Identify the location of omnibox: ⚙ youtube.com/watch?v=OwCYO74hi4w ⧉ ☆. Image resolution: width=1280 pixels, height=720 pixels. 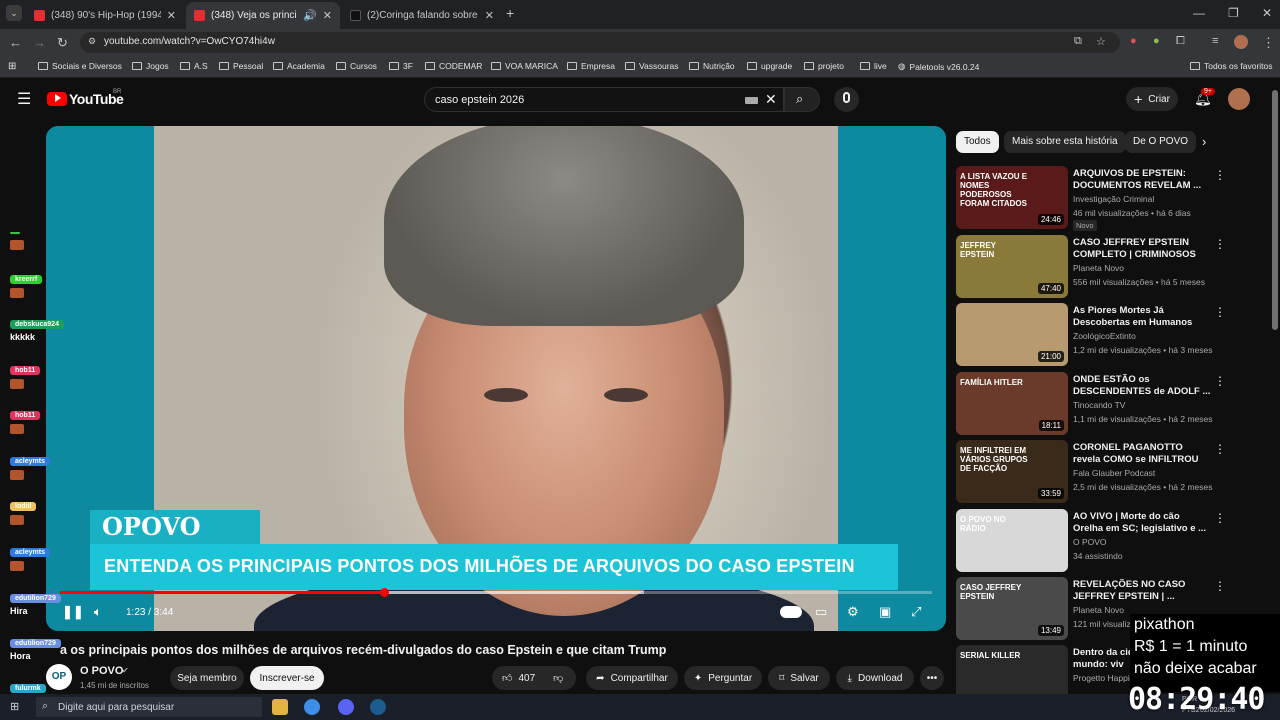
(600, 42).